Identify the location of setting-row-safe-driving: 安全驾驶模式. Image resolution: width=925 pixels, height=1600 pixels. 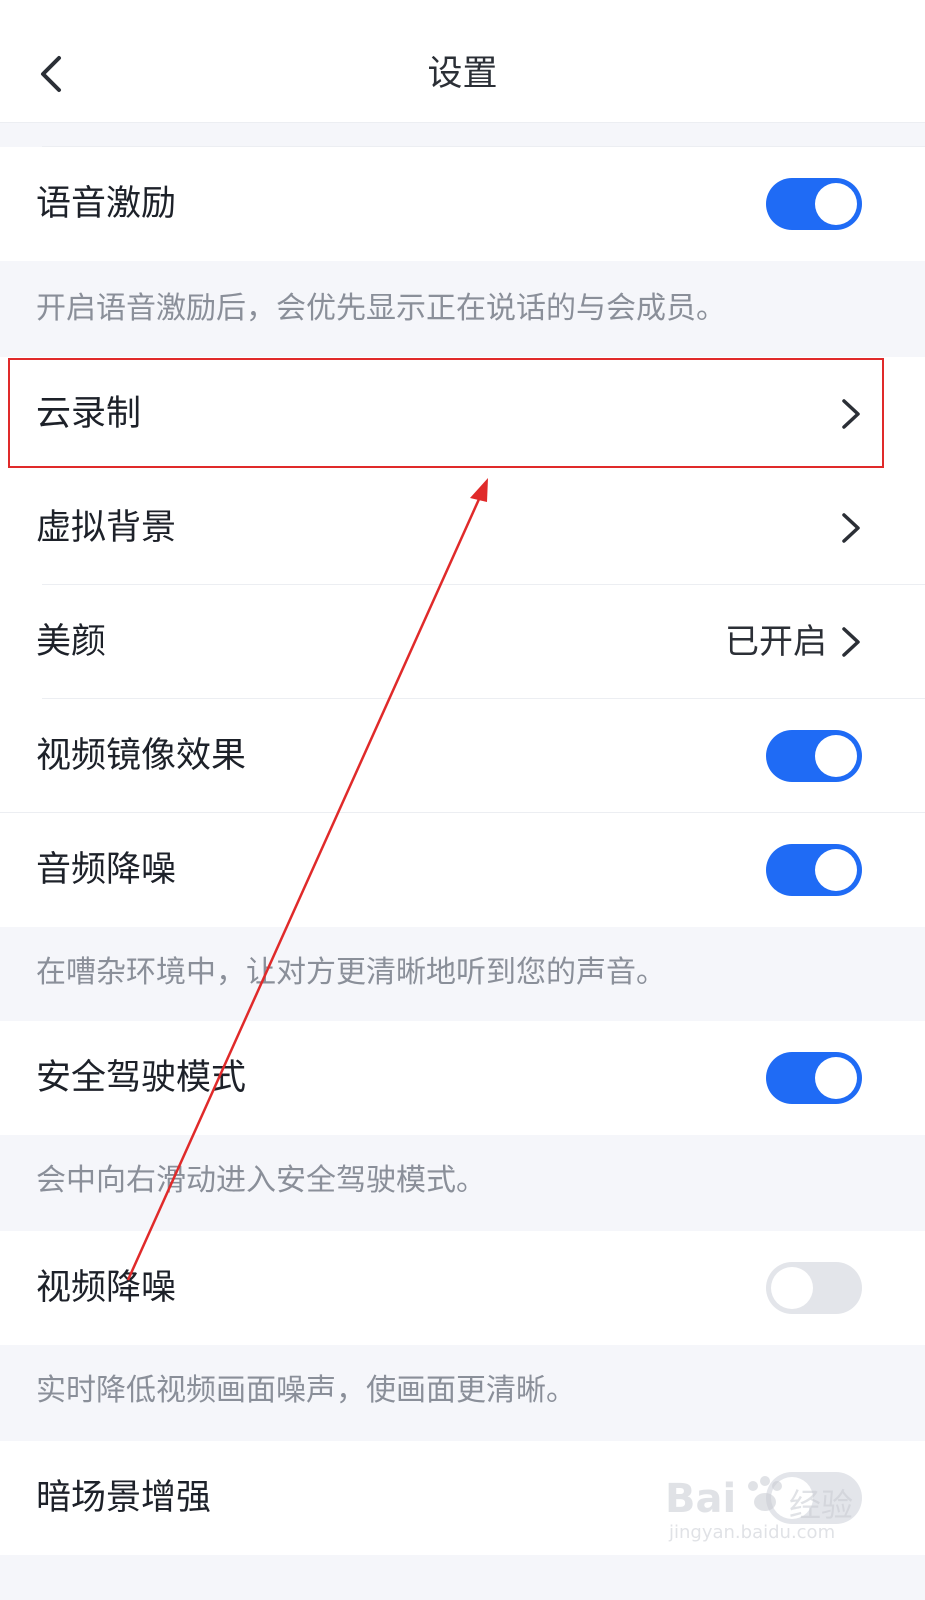
(462, 1078).